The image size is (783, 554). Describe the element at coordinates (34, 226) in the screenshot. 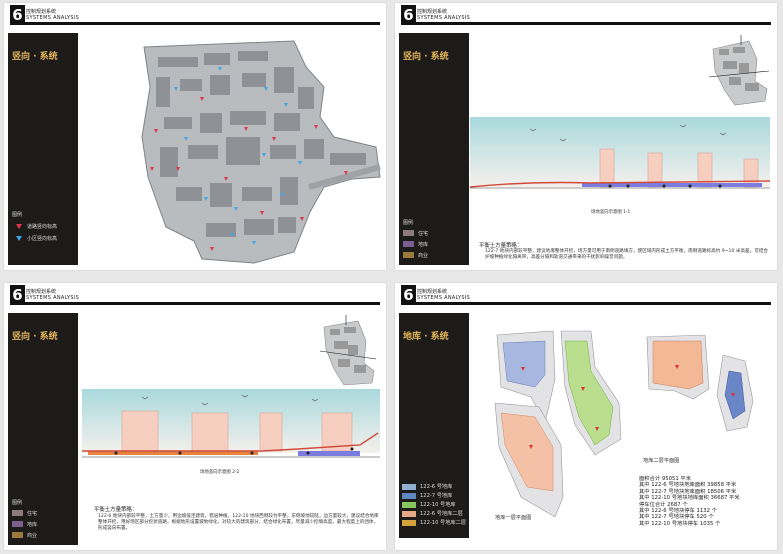

I see `legend-item-road-elevation: 道路竖向标高` at that location.